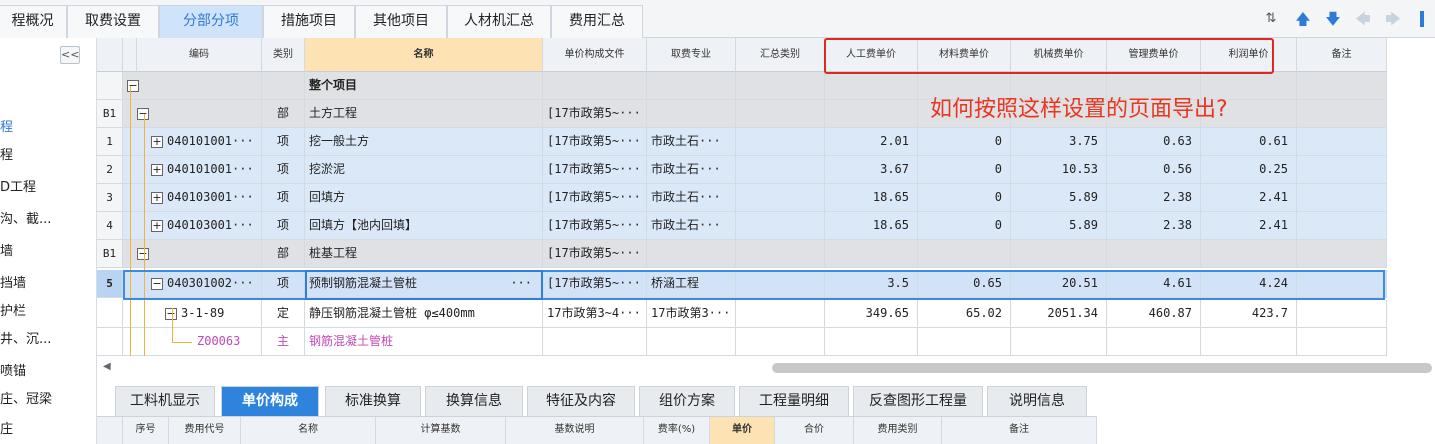 The width and height of the screenshot is (1435, 444). What do you see at coordinates (1249, 170) in the screenshot?
I see `profit-cell: 0.25` at bounding box center [1249, 170].